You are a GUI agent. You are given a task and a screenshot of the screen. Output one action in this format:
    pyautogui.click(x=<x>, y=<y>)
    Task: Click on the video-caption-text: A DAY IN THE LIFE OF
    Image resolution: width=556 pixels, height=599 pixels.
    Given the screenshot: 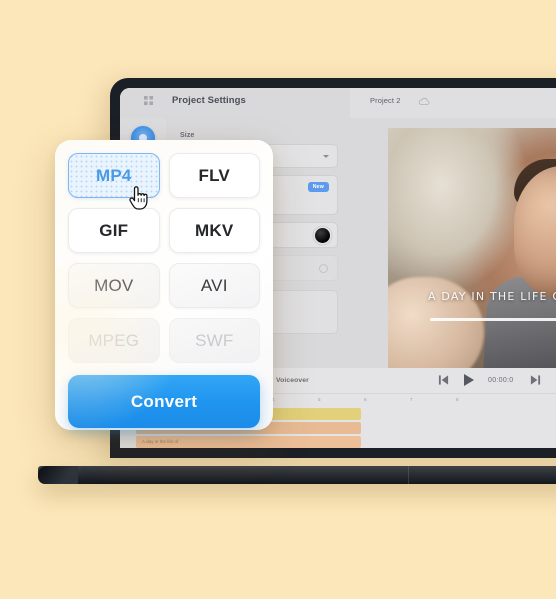 What is the action you would take?
    pyautogui.click(x=492, y=296)
    